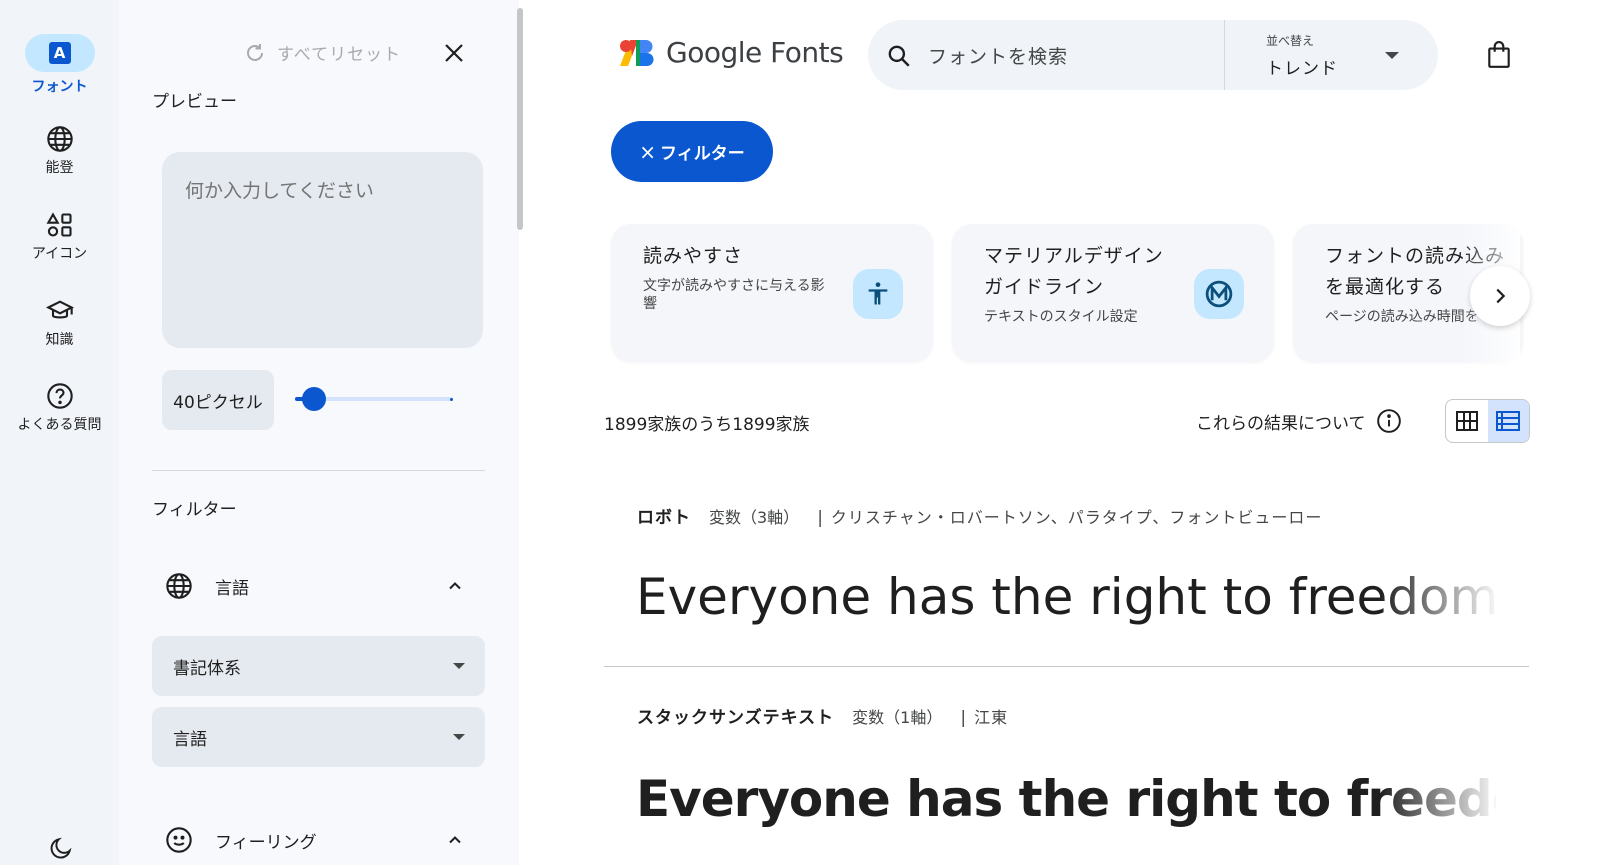 The image size is (1600, 865). What do you see at coordinates (897, 717) in the screenshot?
I see `font-type: 変数（1軸）` at bounding box center [897, 717].